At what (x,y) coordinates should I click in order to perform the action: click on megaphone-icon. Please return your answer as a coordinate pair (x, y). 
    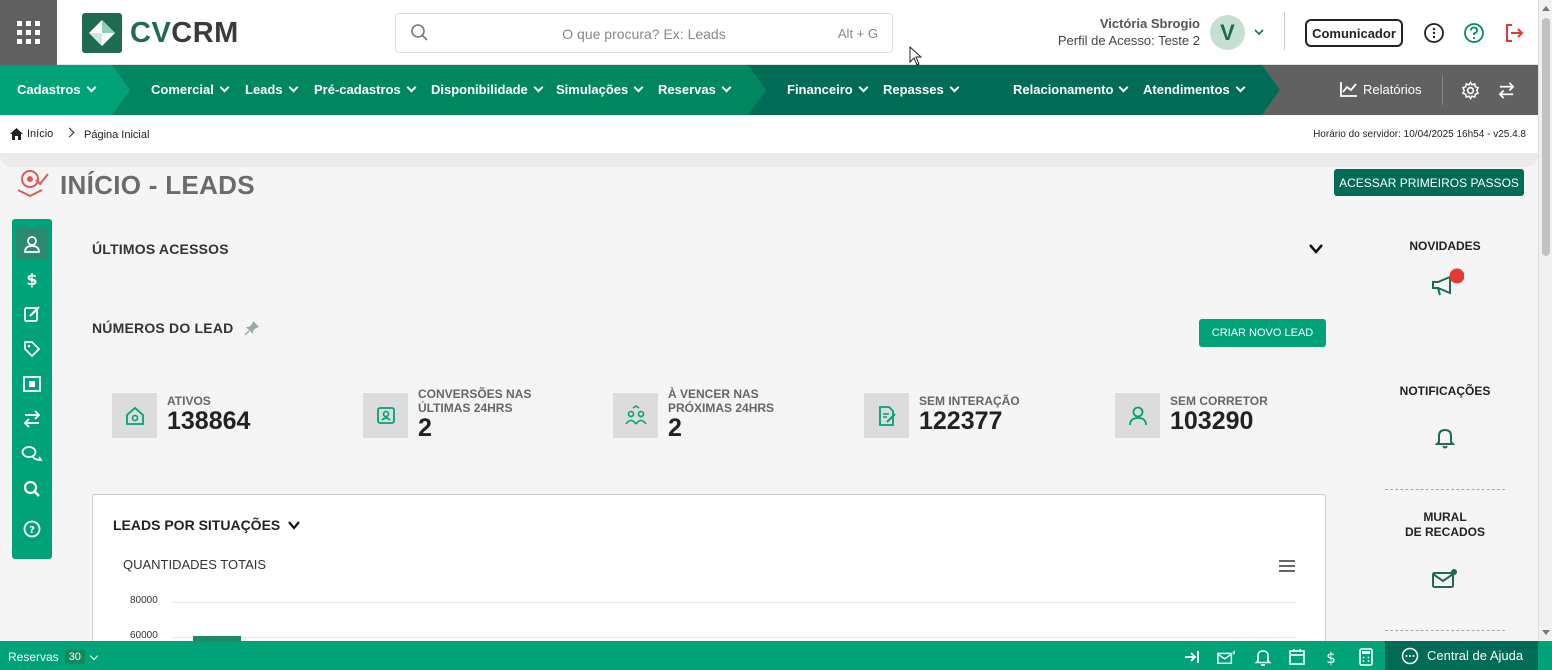
    Looking at the image, I should click on (1447, 282).